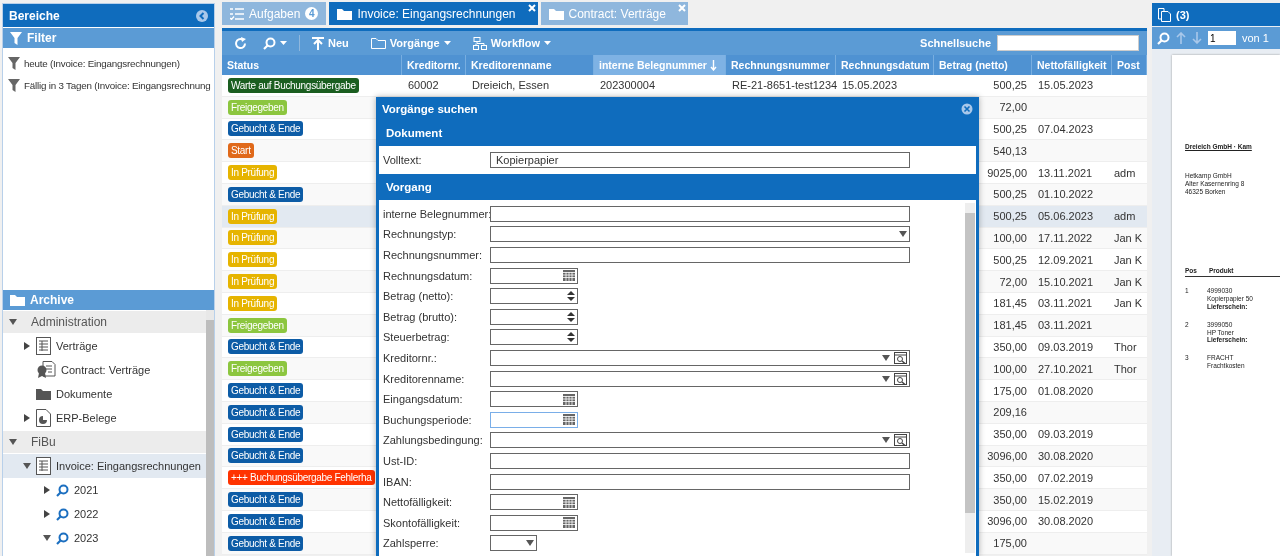 The width and height of the screenshot is (1280, 556). I want to click on tree-group: Administration, so click(104, 322).